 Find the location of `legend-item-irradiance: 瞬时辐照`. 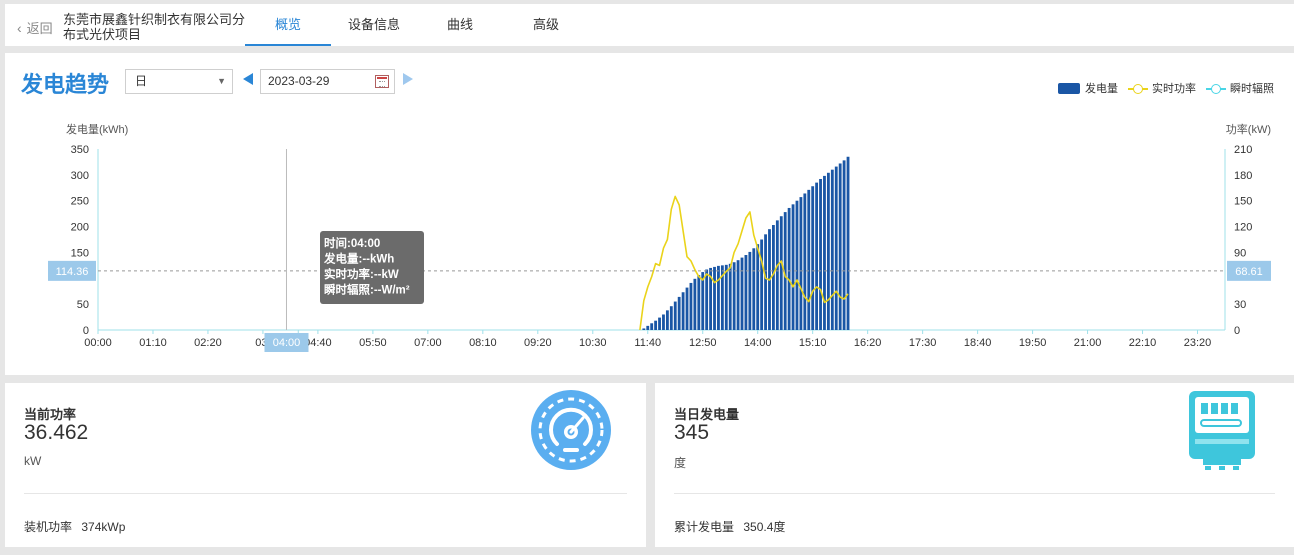

legend-item-irradiance: 瞬时辐照 is located at coordinates (1240, 88).